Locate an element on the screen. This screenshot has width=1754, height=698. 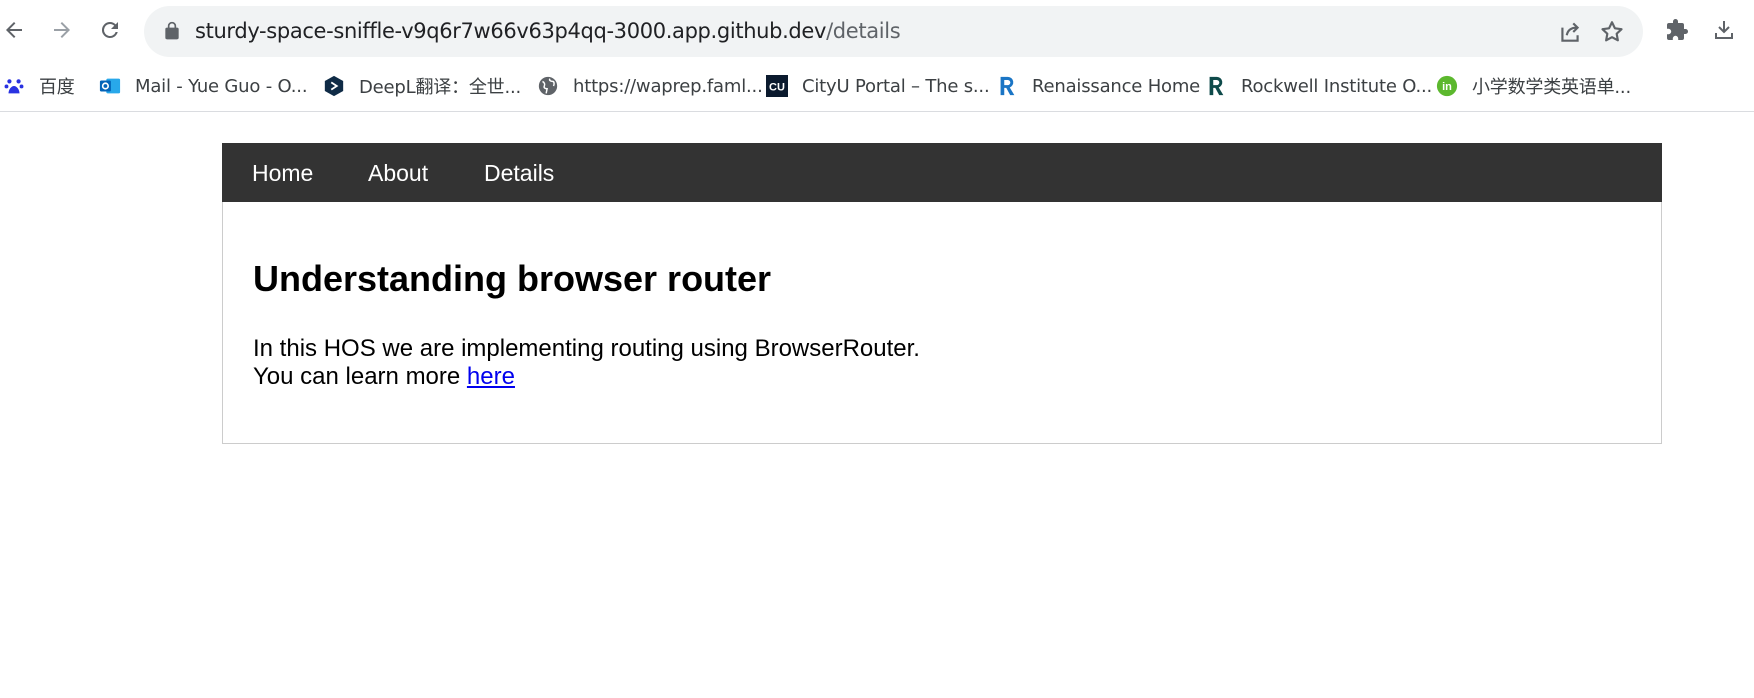
nav-details-link: Details is located at coordinates (519, 173).